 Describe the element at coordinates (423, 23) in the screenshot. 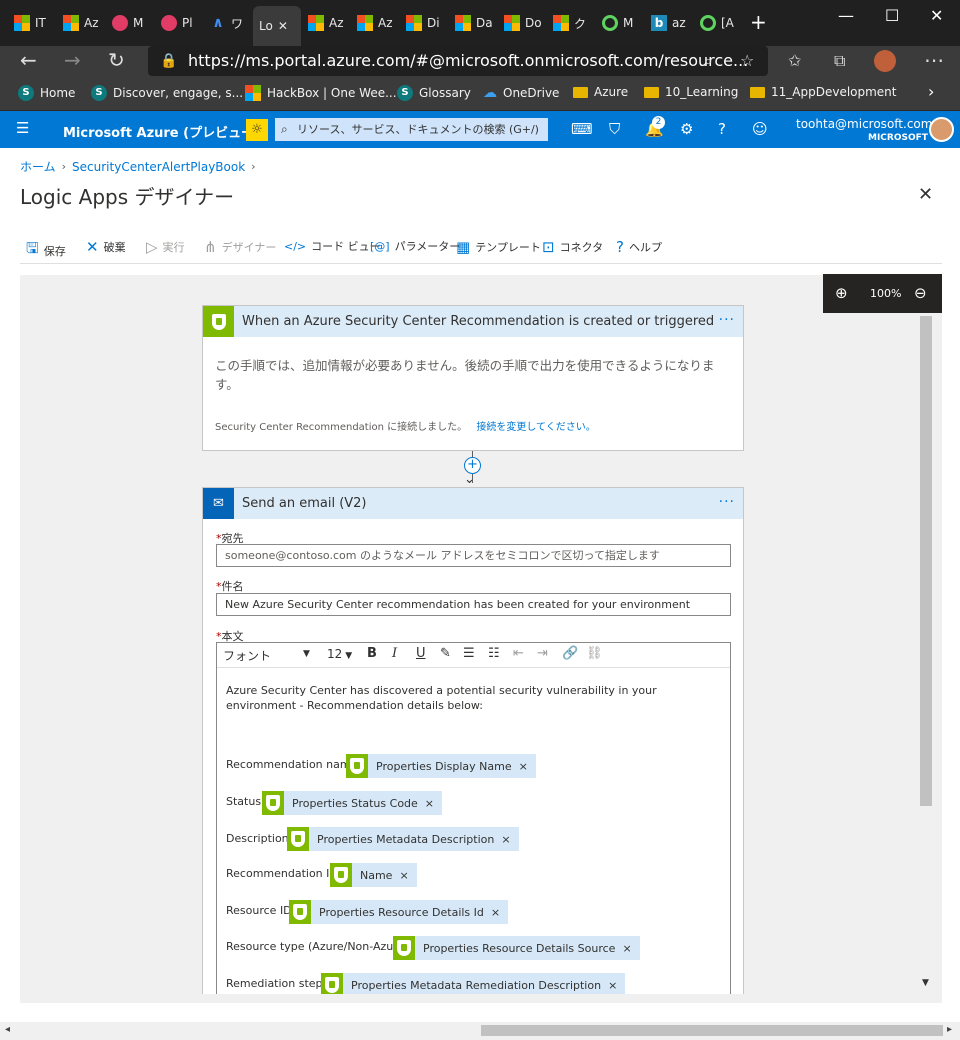

I see `browser-tab: Di` at that location.